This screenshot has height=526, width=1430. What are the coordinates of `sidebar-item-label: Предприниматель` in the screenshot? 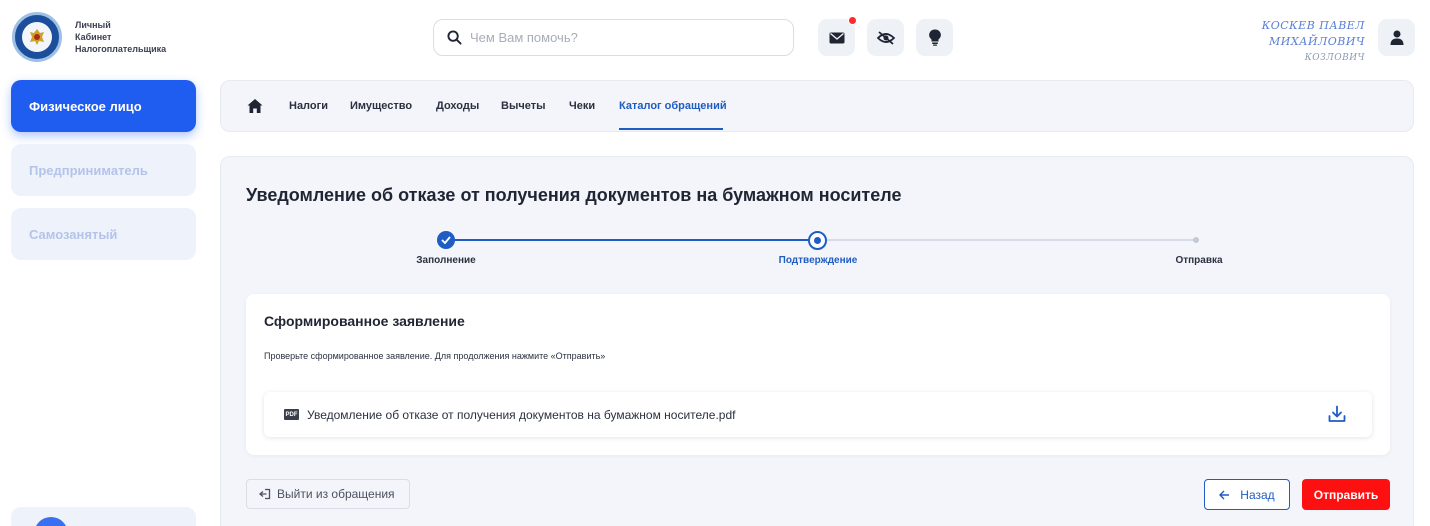 It's located at (88, 170).